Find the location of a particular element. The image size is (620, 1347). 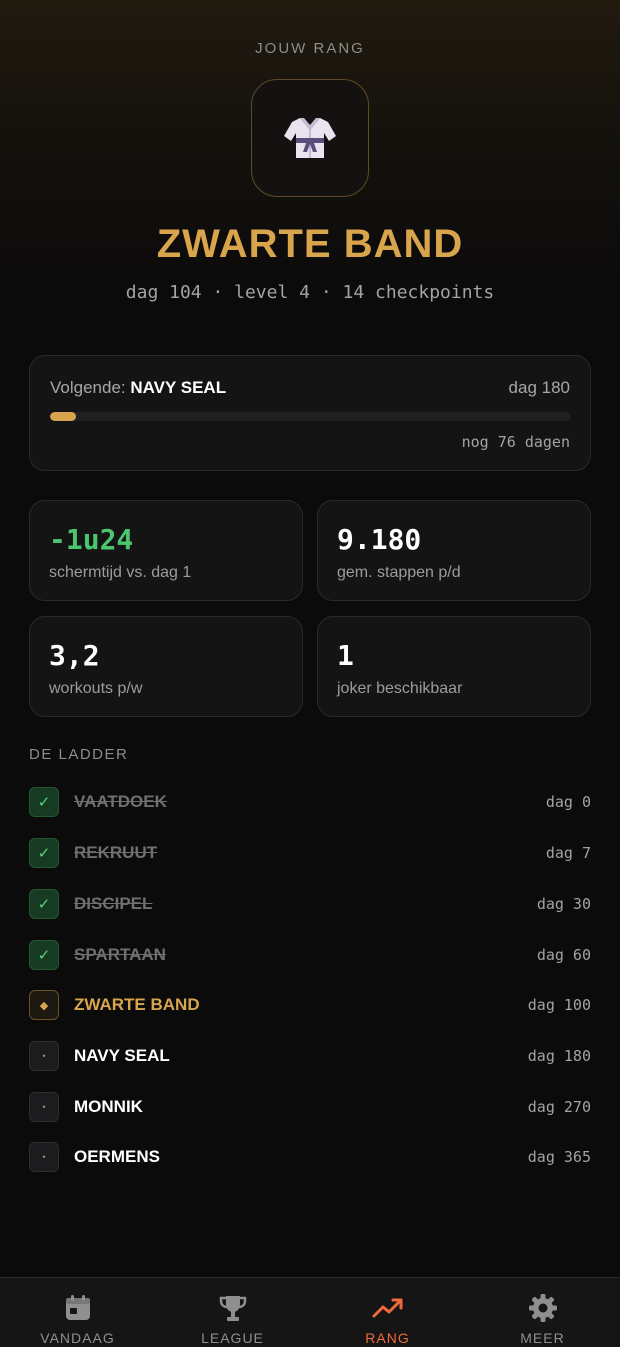

stat-value: 9.180 is located at coordinates (379, 539).